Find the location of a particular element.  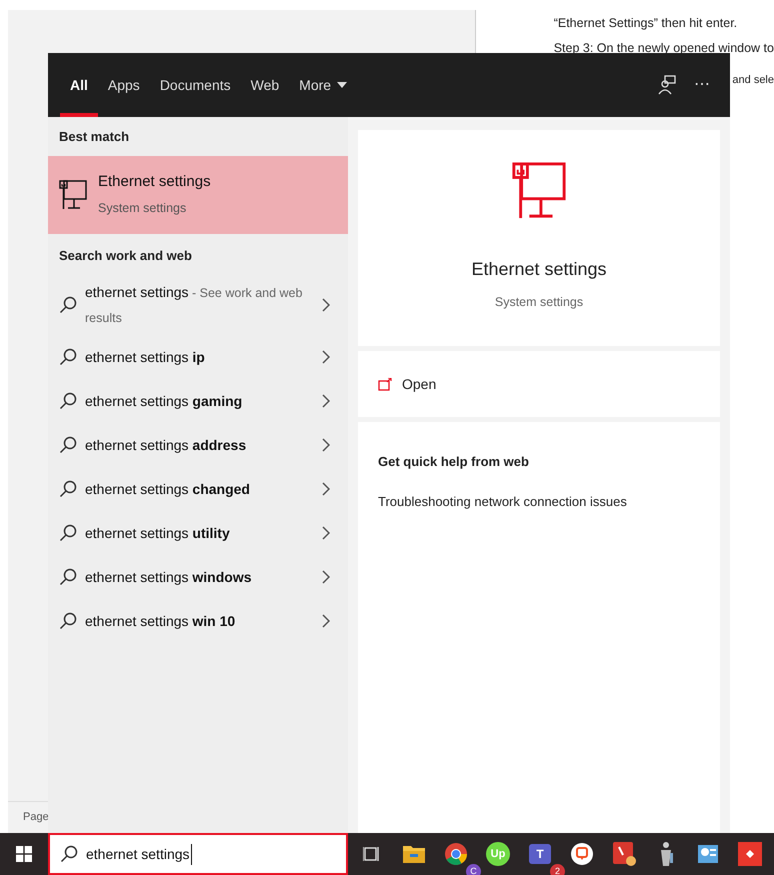

document-text: “Ethernet Settings” then hit enter. is located at coordinates (646, 23).